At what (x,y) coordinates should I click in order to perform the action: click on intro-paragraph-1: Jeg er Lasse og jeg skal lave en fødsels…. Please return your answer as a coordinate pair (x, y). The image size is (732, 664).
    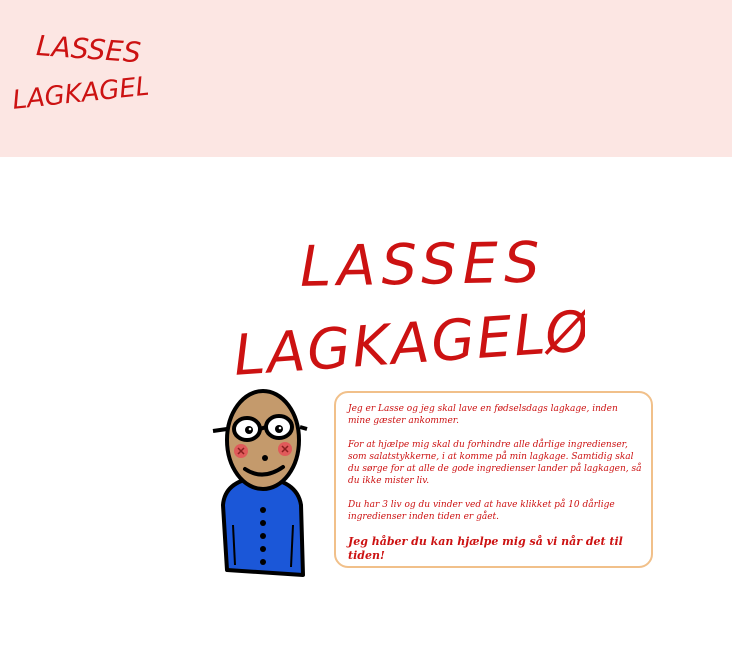
    Looking at the image, I should click on (483, 415).